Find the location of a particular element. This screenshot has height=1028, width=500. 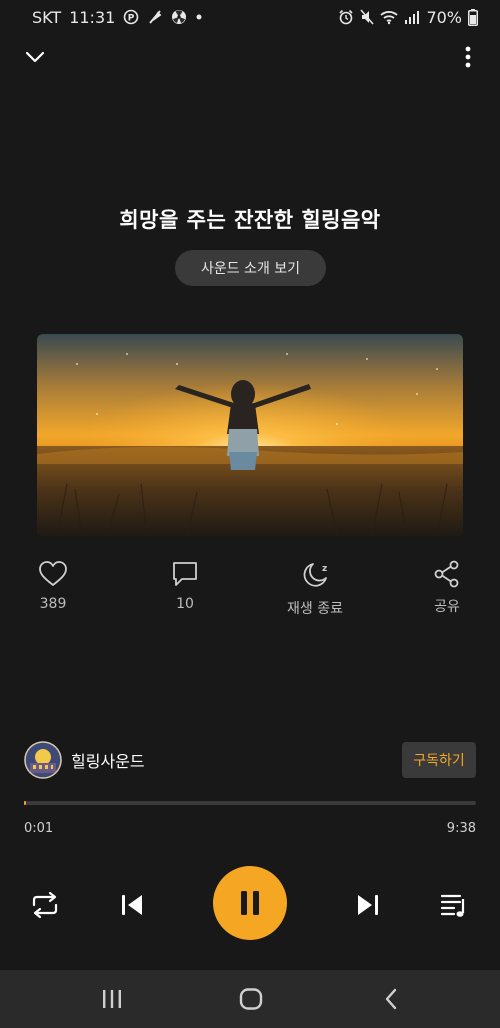

chevron-down-icon is located at coordinates (35, 57).